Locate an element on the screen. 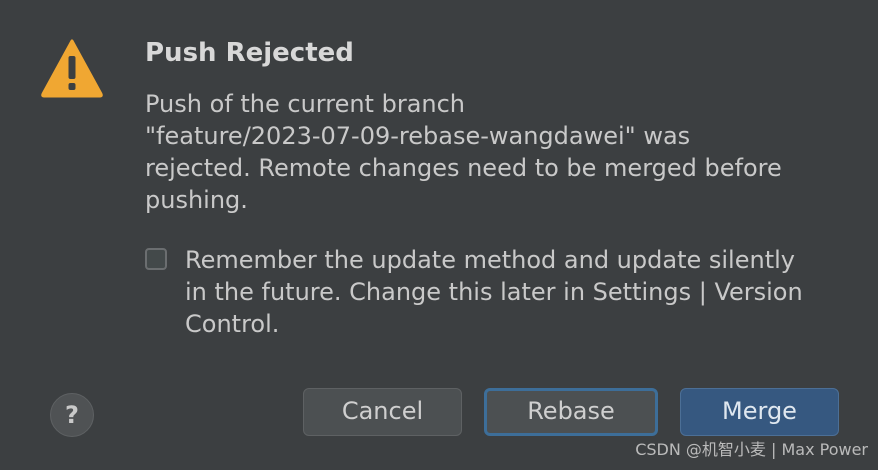 This screenshot has width=878, height=470. question-mark-icon: ? is located at coordinates (72, 415).